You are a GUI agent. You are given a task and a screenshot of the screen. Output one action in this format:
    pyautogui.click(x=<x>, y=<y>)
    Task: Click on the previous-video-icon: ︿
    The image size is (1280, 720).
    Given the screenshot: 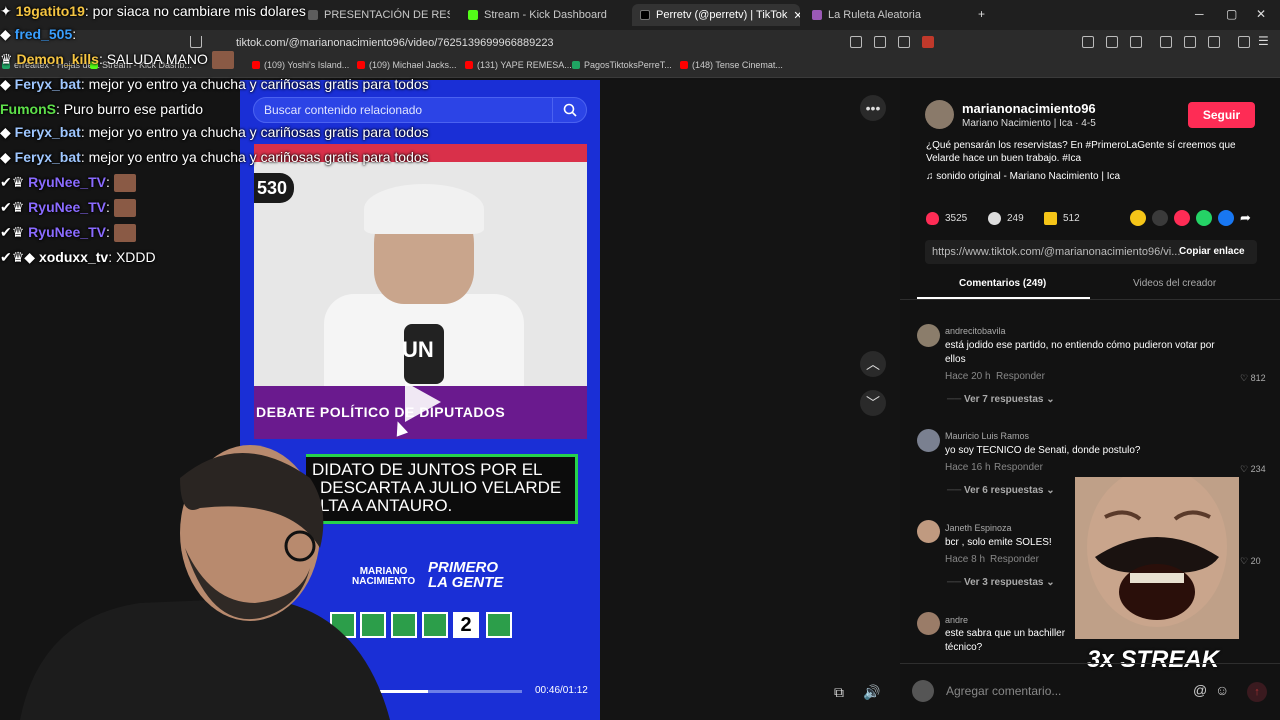 What is the action you would take?
    pyautogui.click(x=873, y=364)
    